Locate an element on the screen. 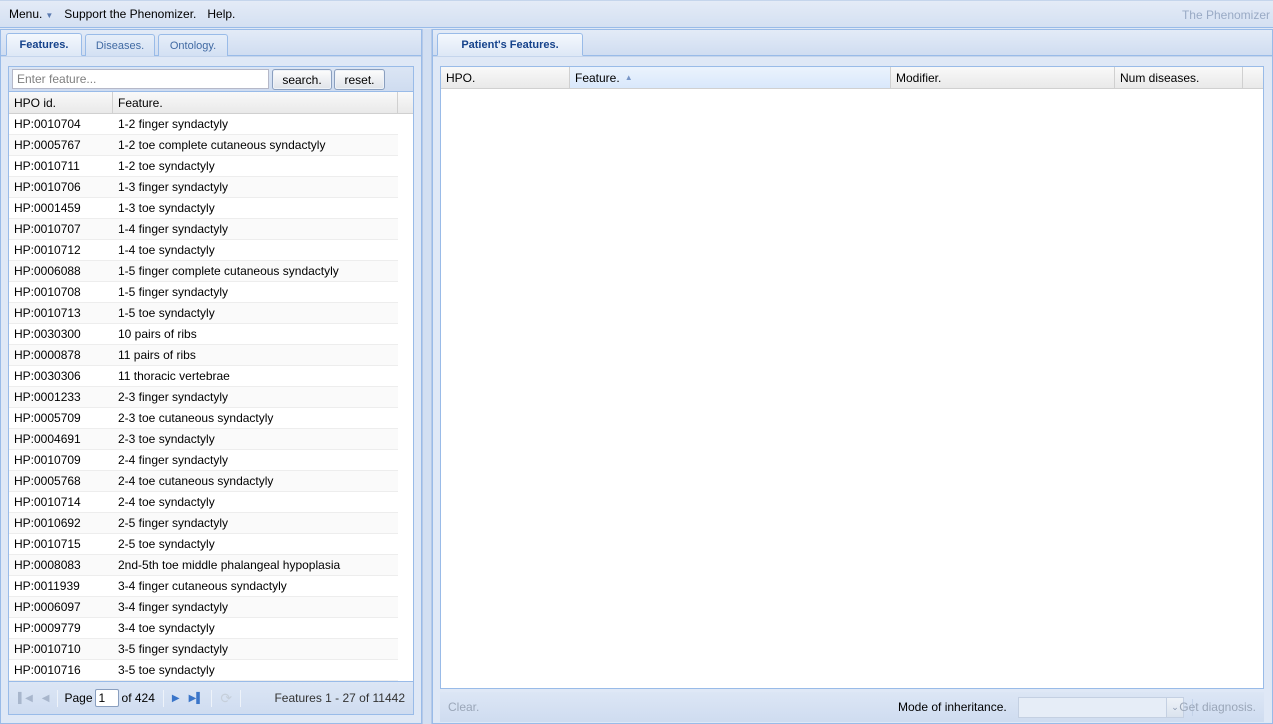 The height and width of the screenshot is (724, 1273). table-row: HP:0010715 2-5 toe syndactyly is located at coordinates (203, 544).